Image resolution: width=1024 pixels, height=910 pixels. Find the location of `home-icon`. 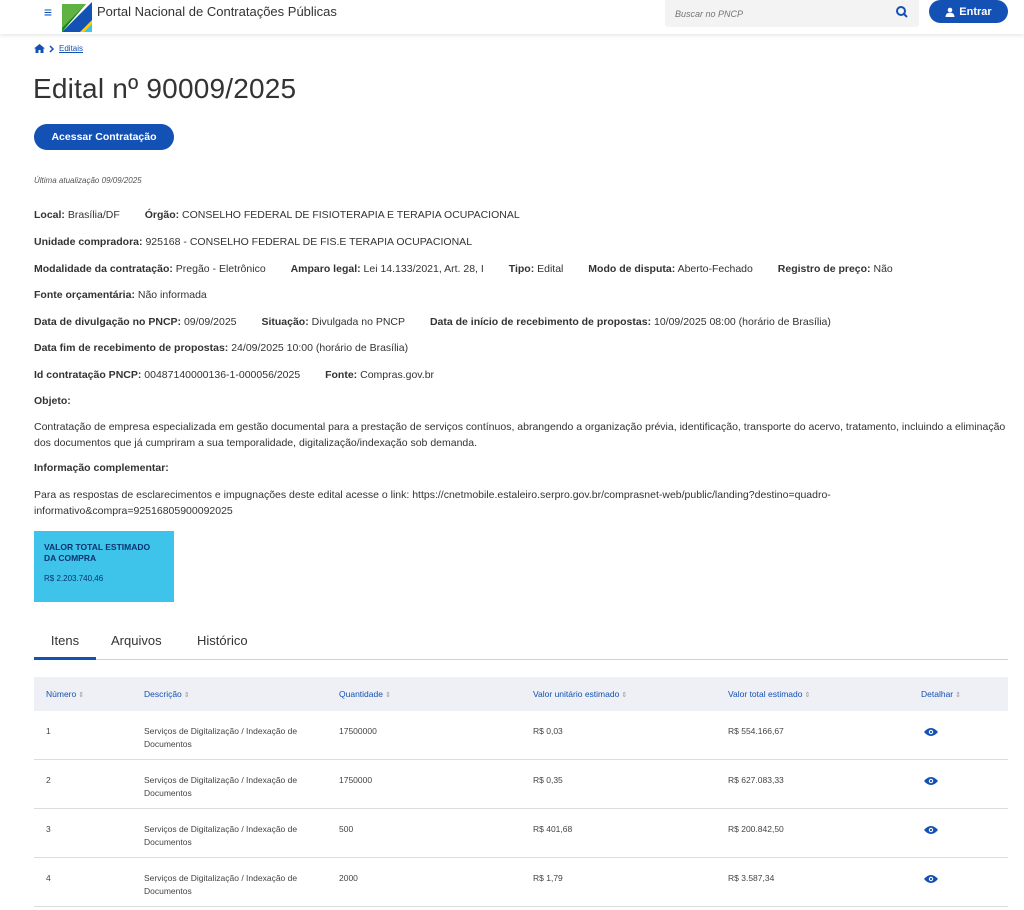

home-icon is located at coordinates (39, 48).